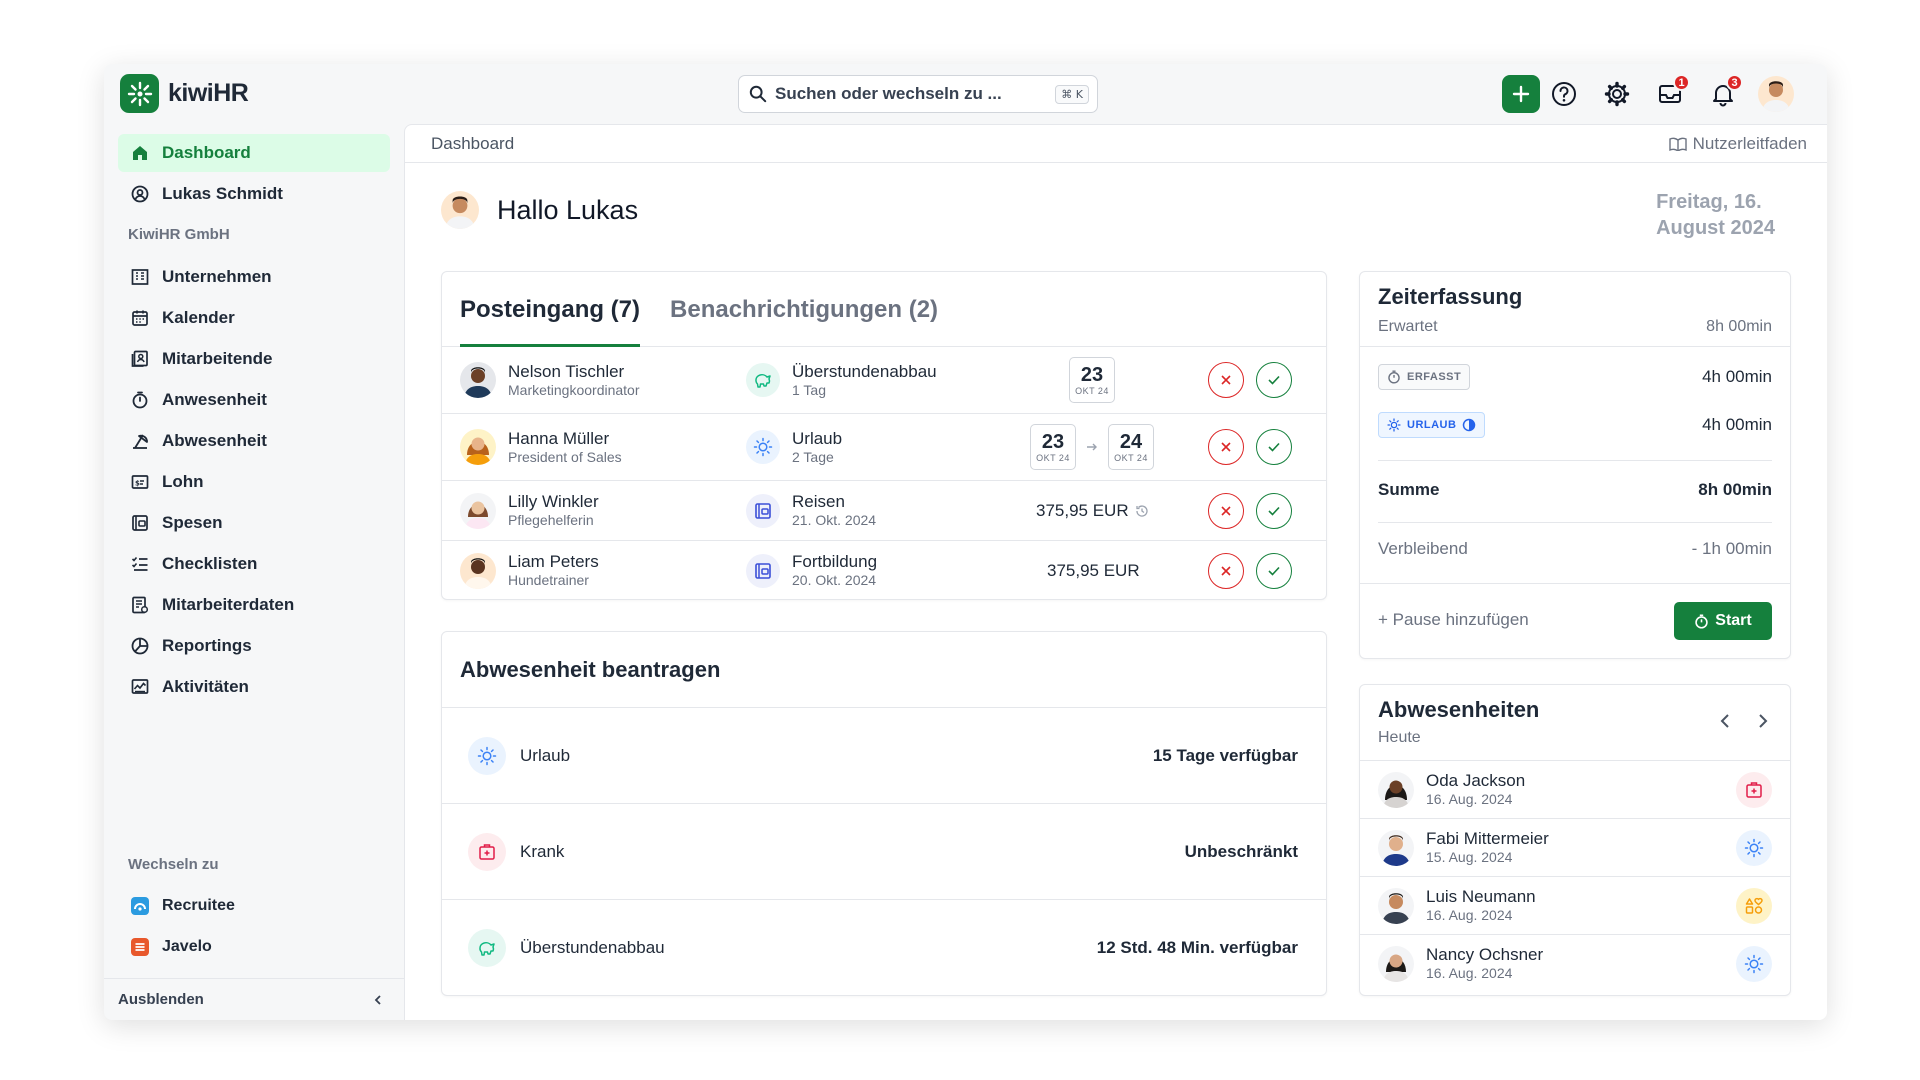 This screenshot has height=1080, width=1920. I want to click on vacation-value: 4h 00min, so click(1737, 424).